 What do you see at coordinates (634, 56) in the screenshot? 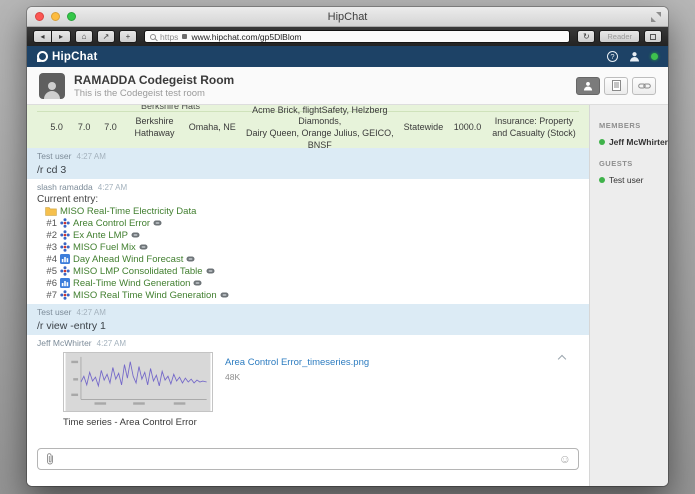
I see `user-icon` at bounding box center [634, 56].